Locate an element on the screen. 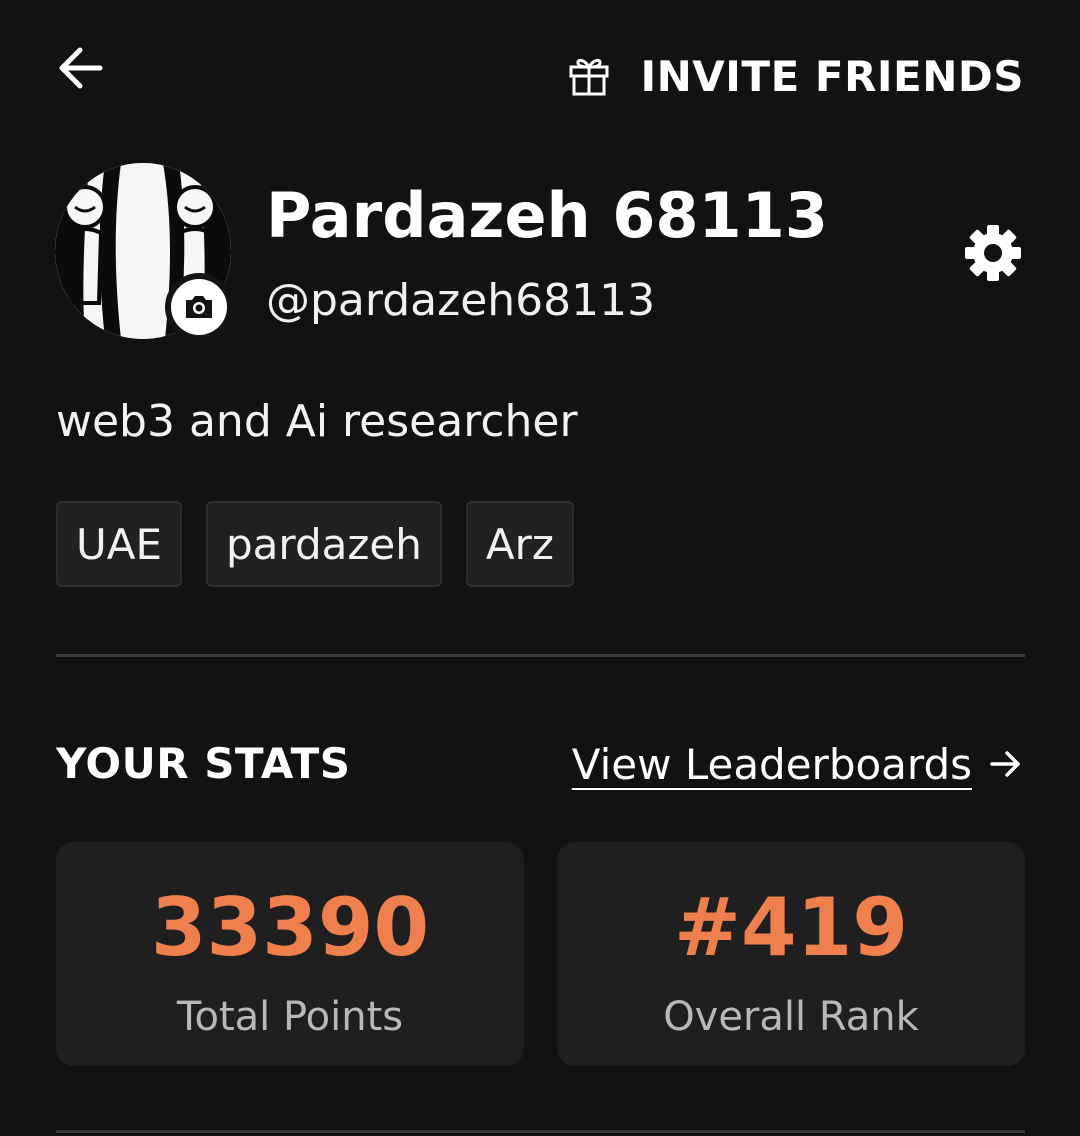  tag-chip: UAE is located at coordinates (119, 544).